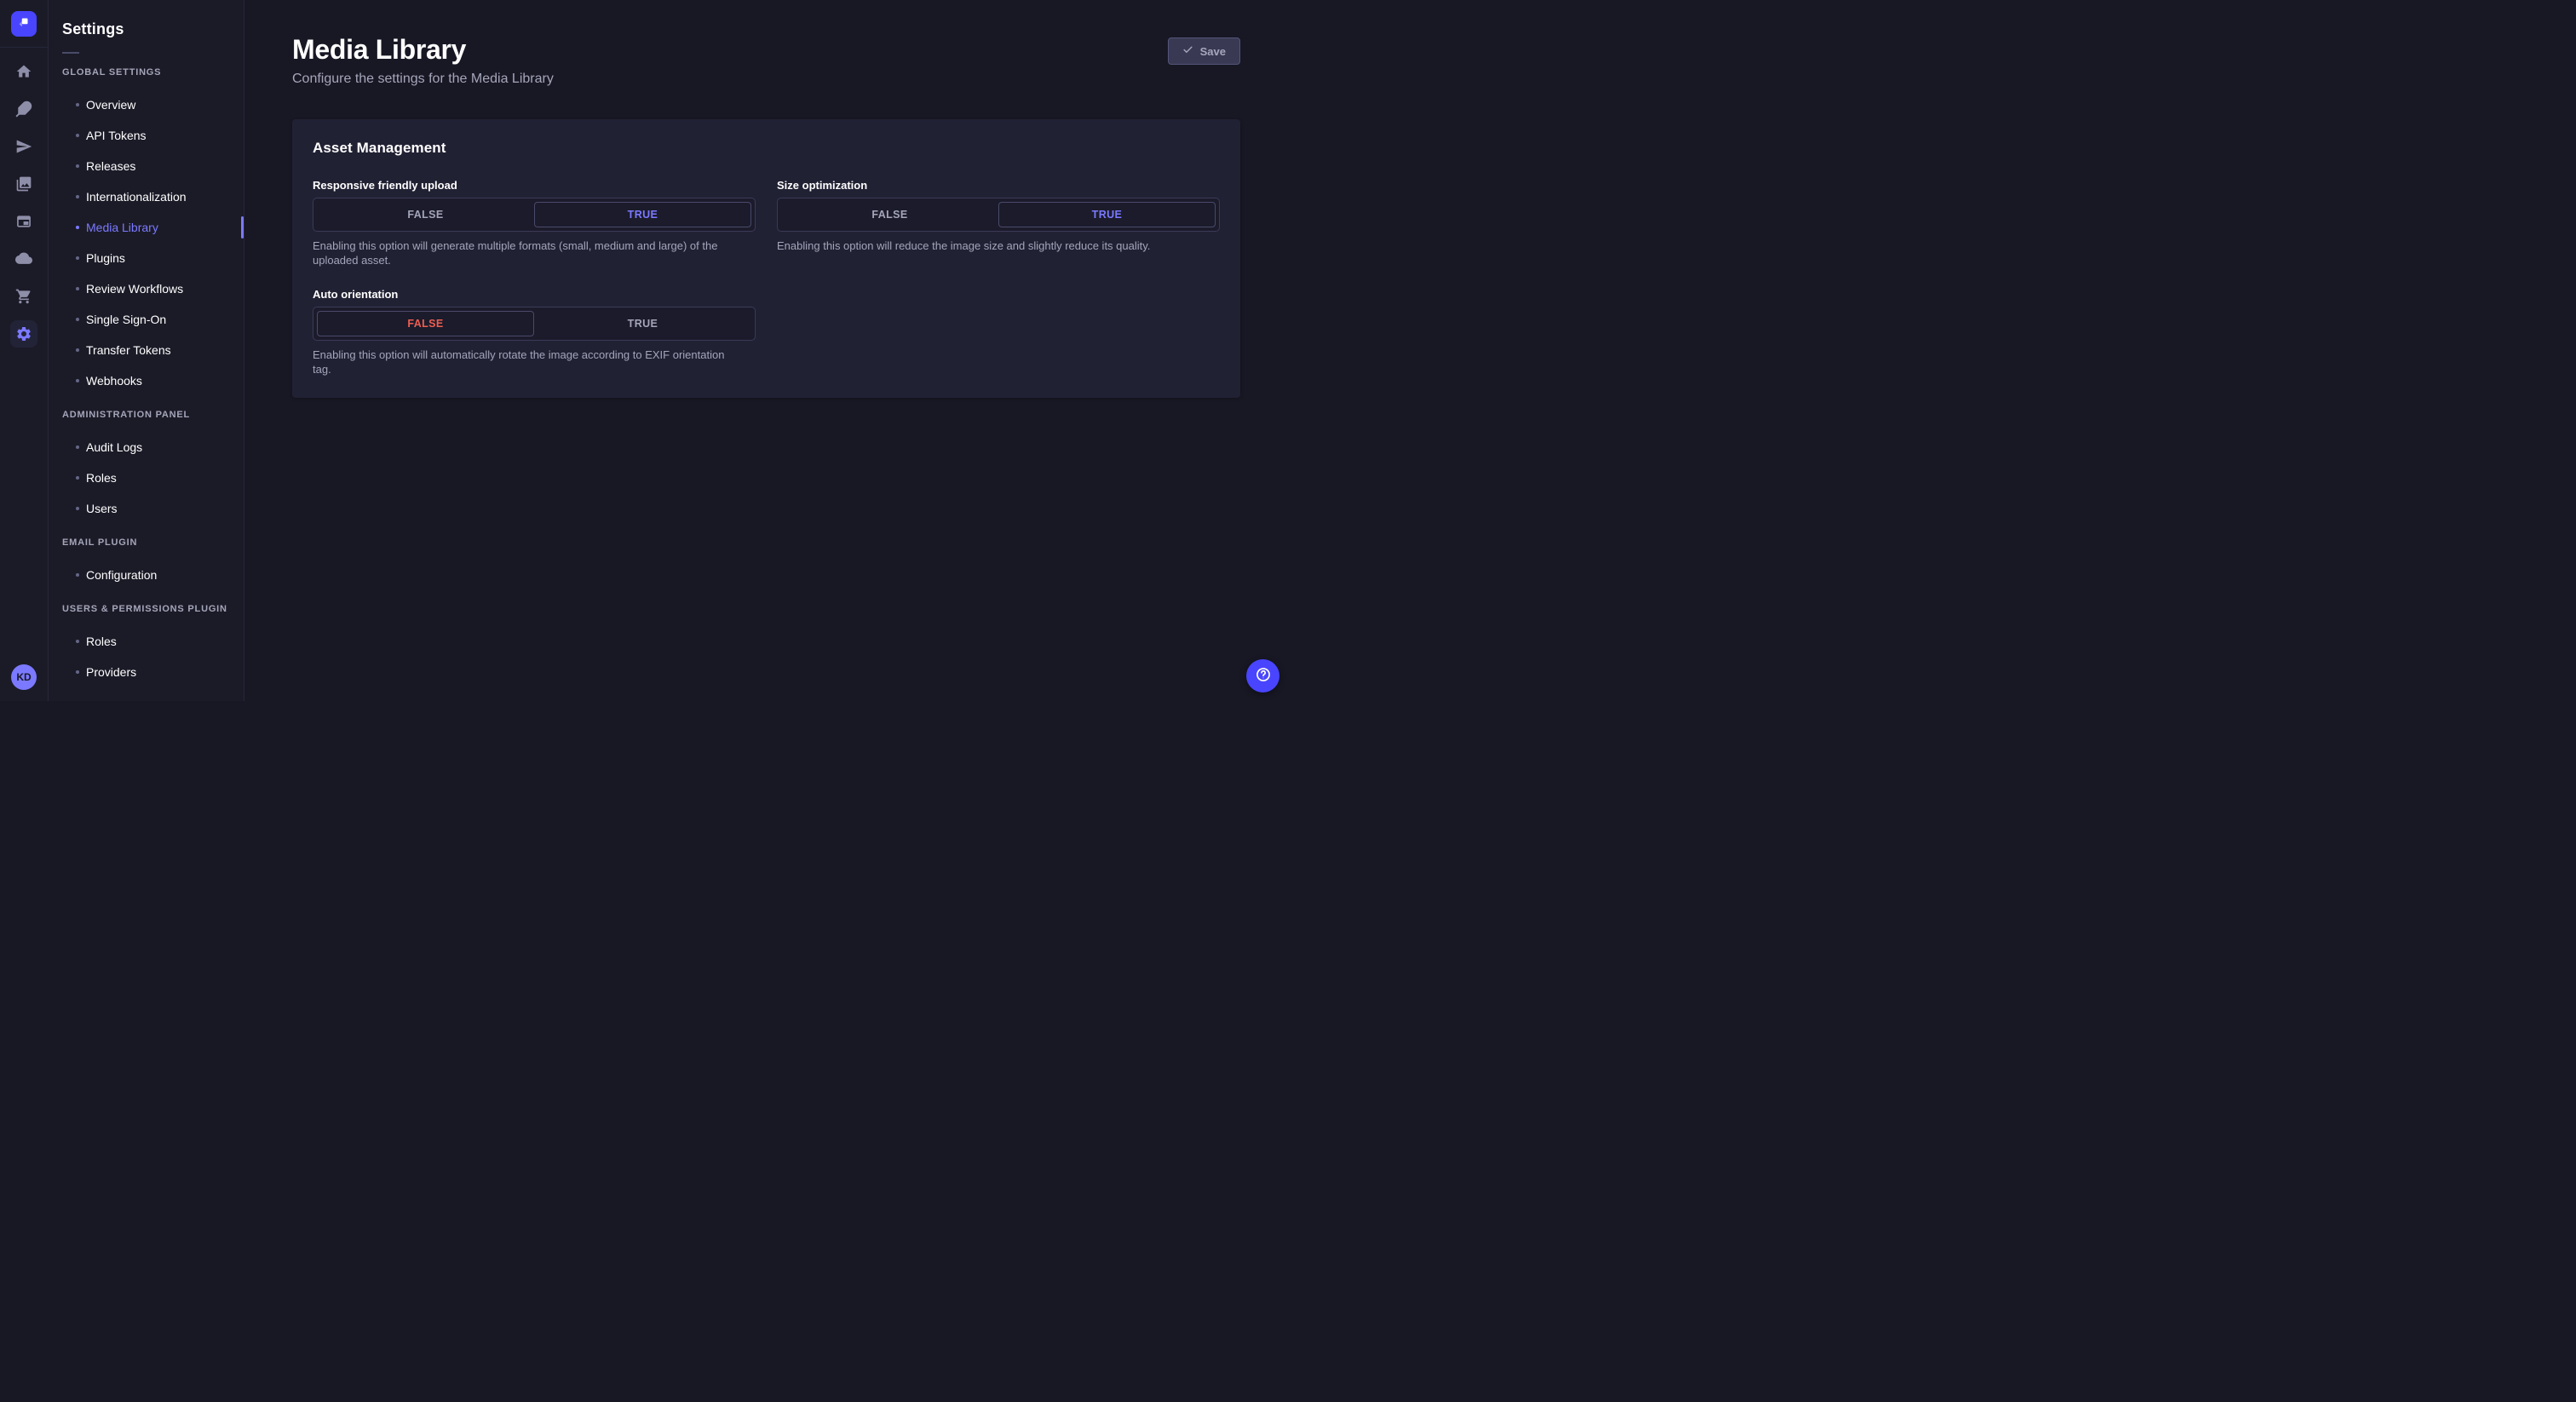 This screenshot has width=2576, height=1402. Describe the element at coordinates (147, 380) in the screenshot. I see `sidebar-item-webhooks: Webhooks` at that location.